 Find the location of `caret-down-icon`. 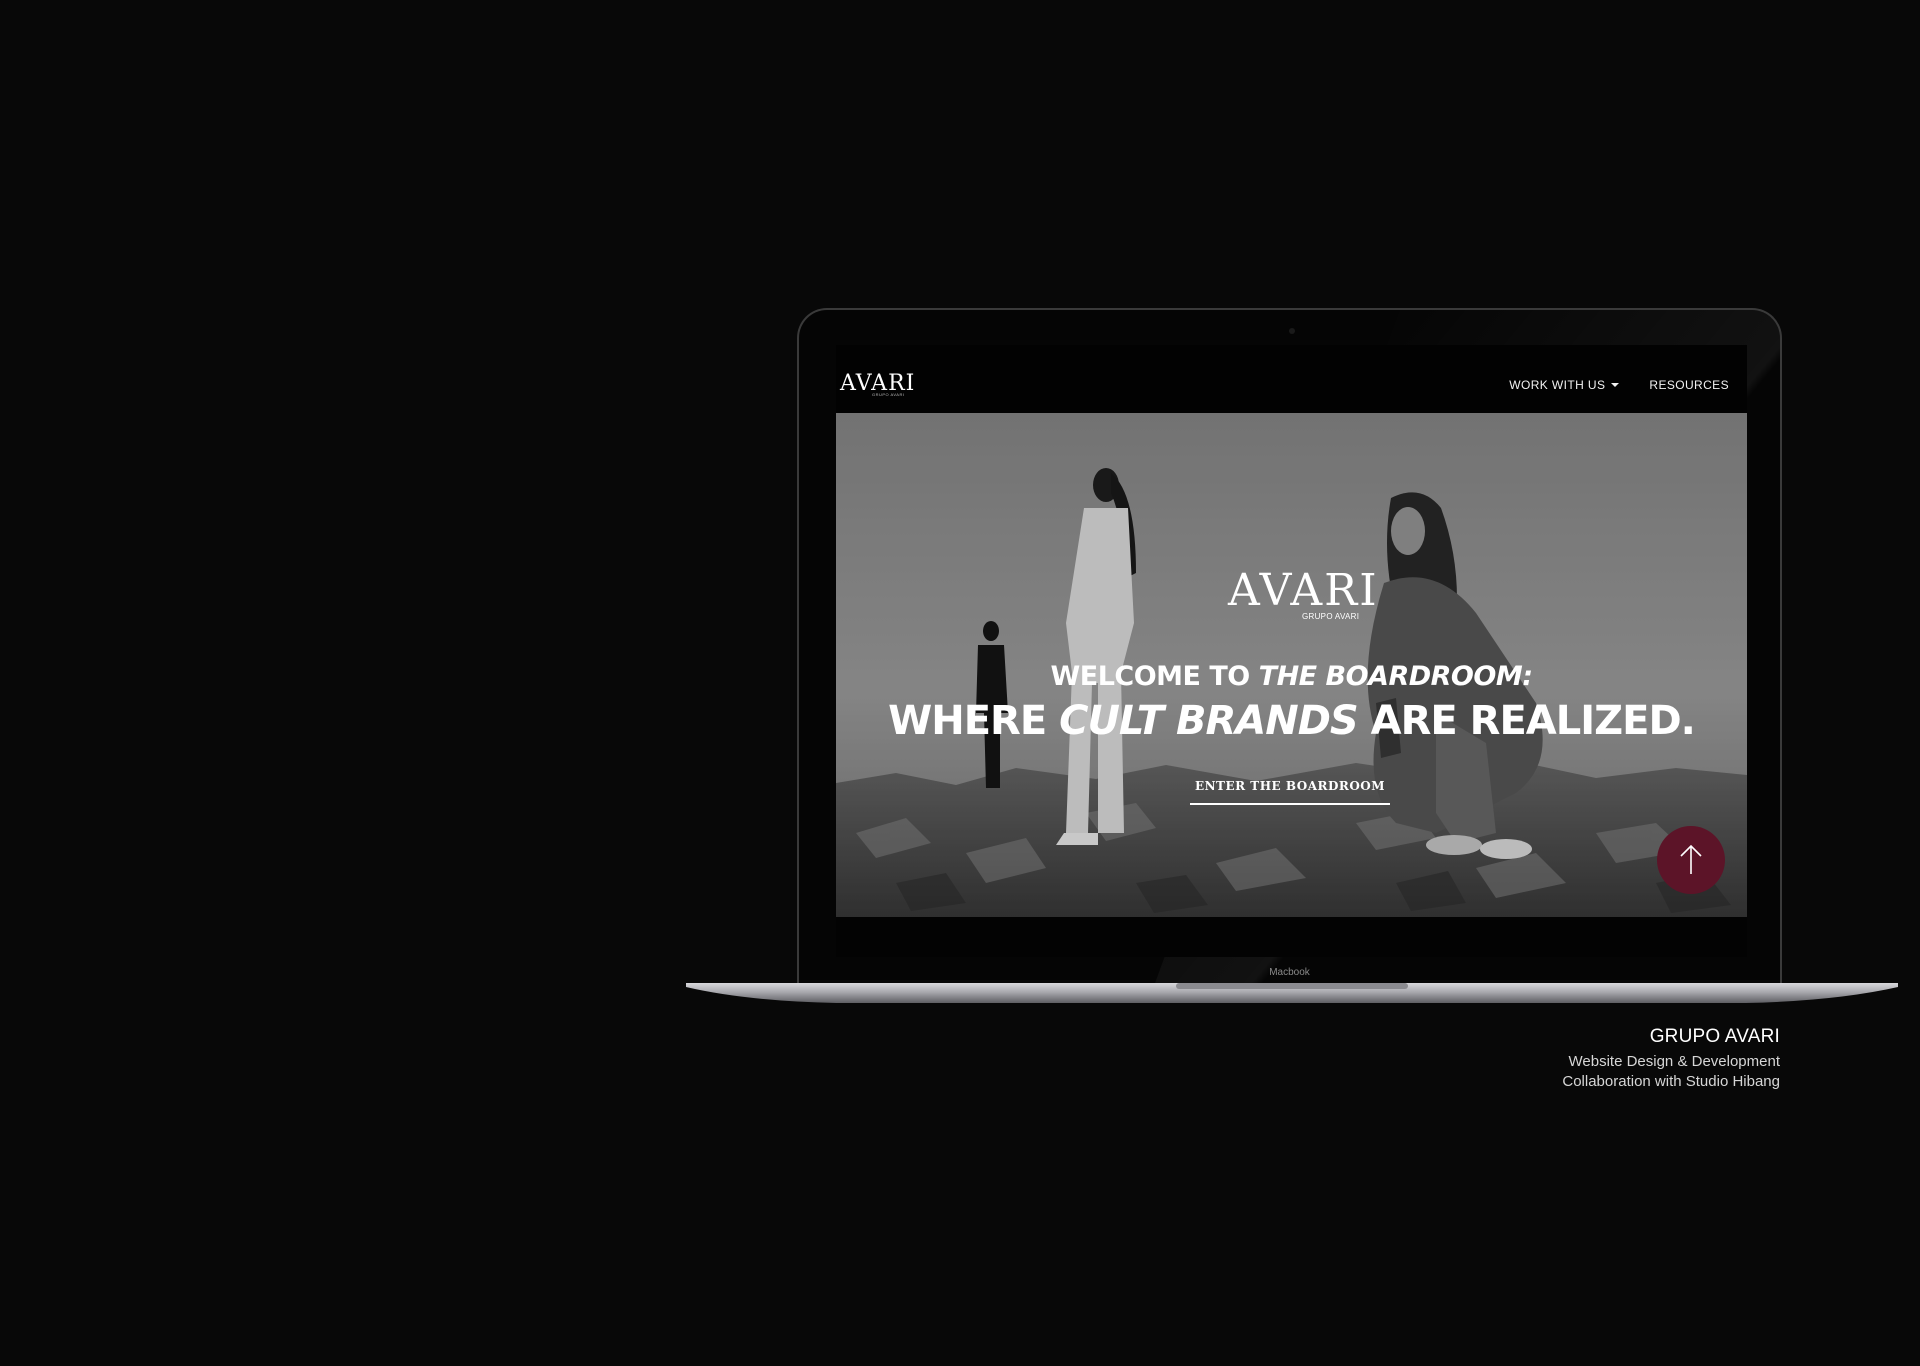

caret-down-icon is located at coordinates (1615, 385).